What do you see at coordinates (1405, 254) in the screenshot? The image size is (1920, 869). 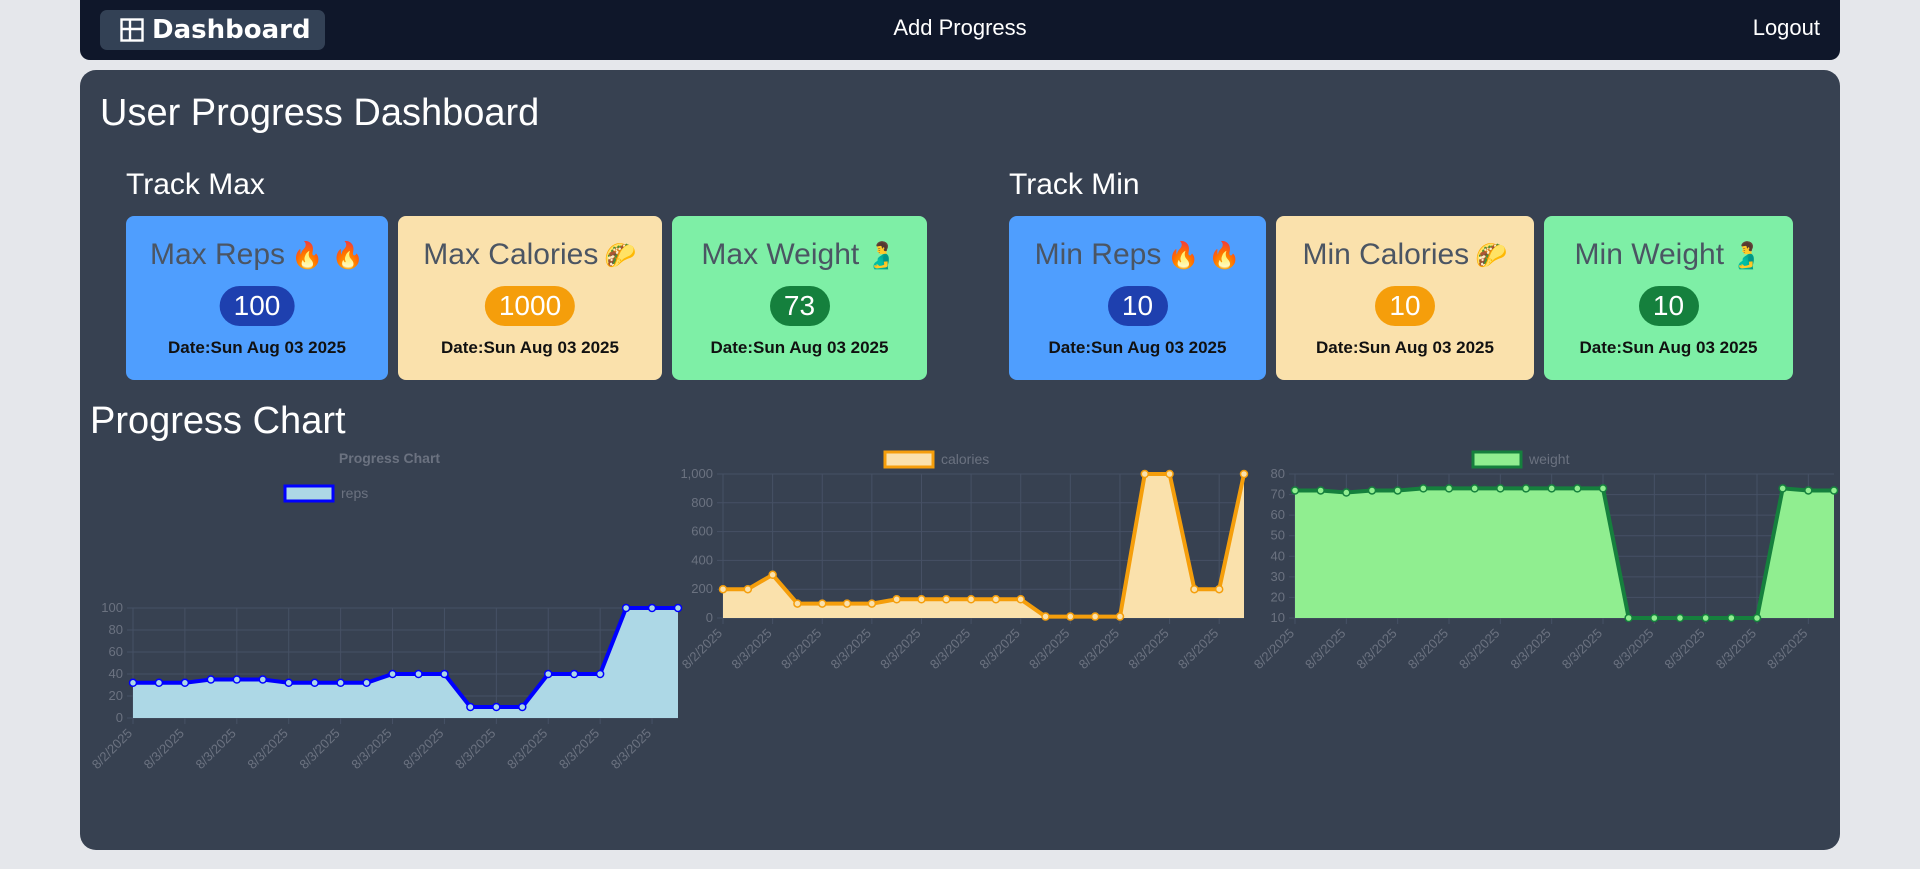 I see `card-label: Min Calories 🌮` at bounding box center [1405, 254].